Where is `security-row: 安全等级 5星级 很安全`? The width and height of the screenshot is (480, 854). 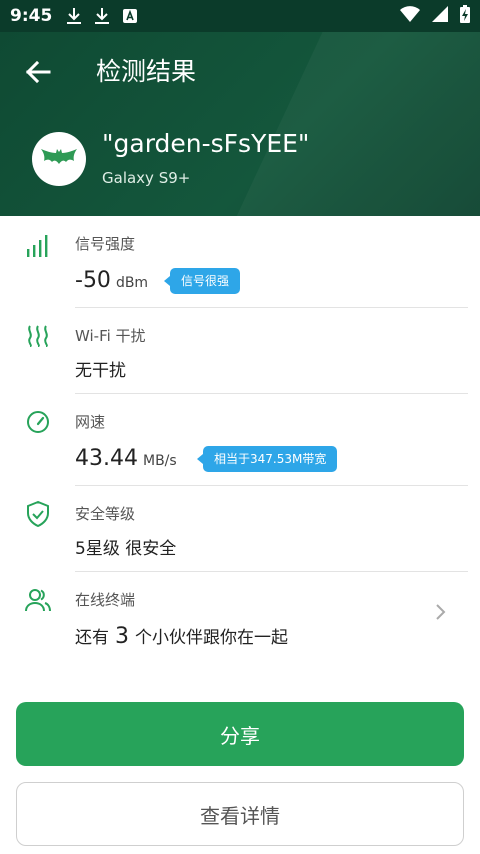
security-row: 安全等级 5星级 很安全 is located at coordinates (240, 529).